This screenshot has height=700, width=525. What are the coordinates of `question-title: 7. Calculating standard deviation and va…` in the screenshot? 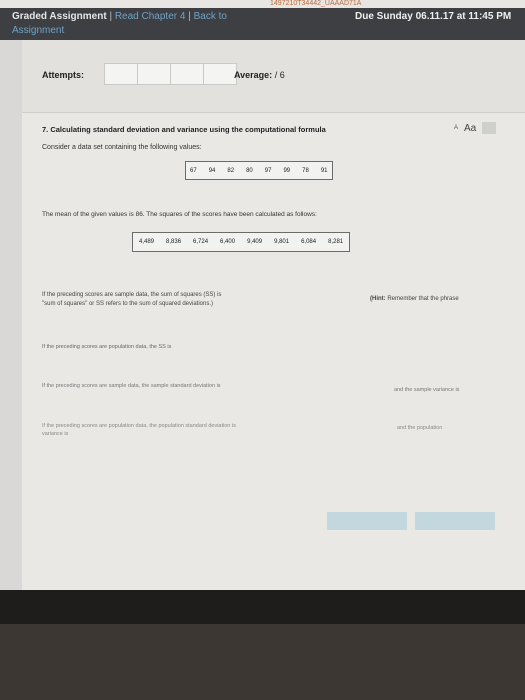 It's located at (184, 129).